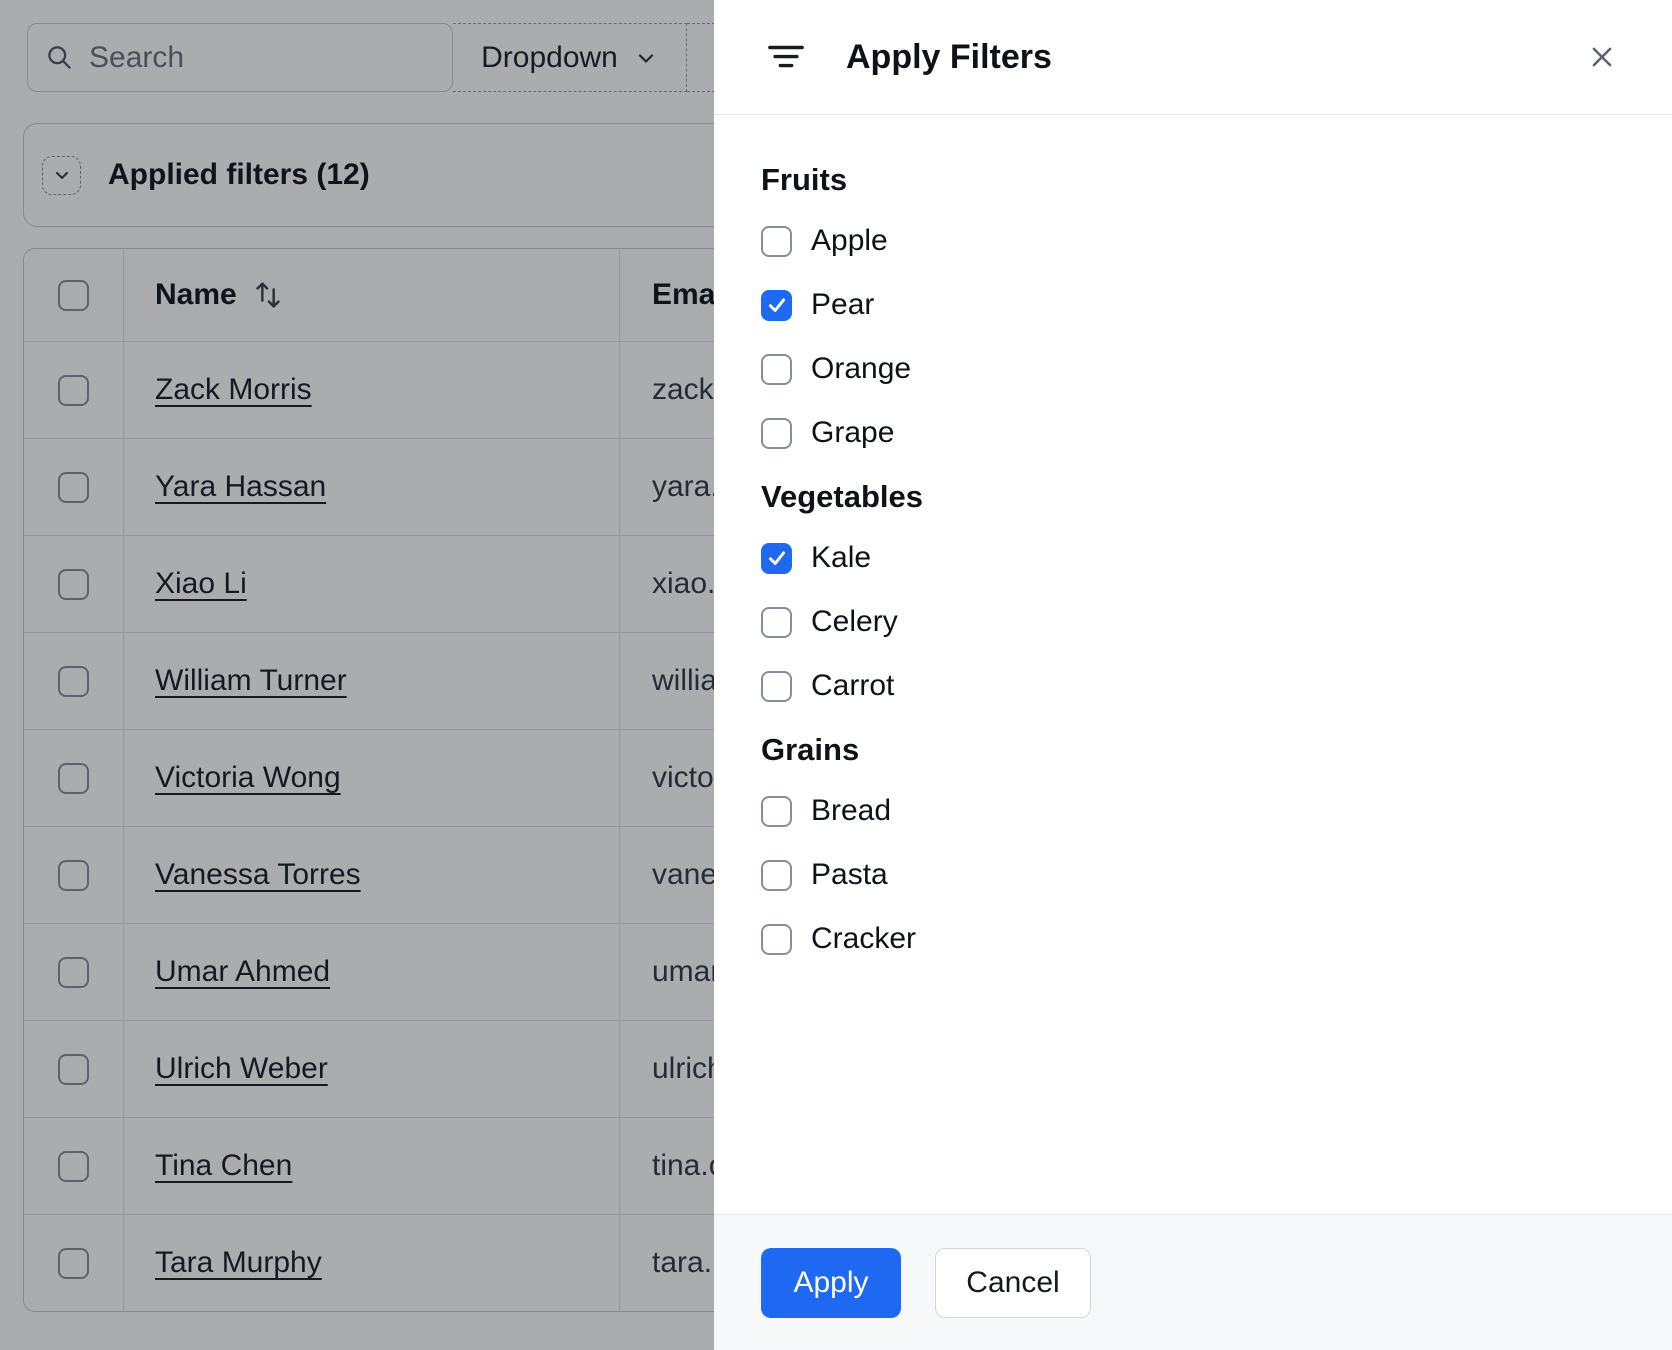 This screenshot has width=1672, height=1350. I want to click on section-items: Kale Celery Carrot, so click(1196, 622).